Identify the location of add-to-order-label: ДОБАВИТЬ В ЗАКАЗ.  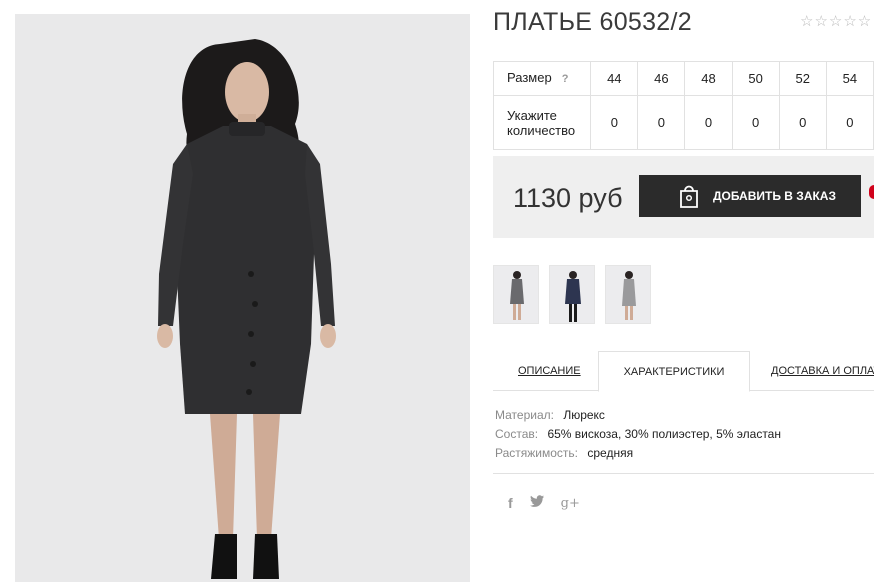
(774, 196).